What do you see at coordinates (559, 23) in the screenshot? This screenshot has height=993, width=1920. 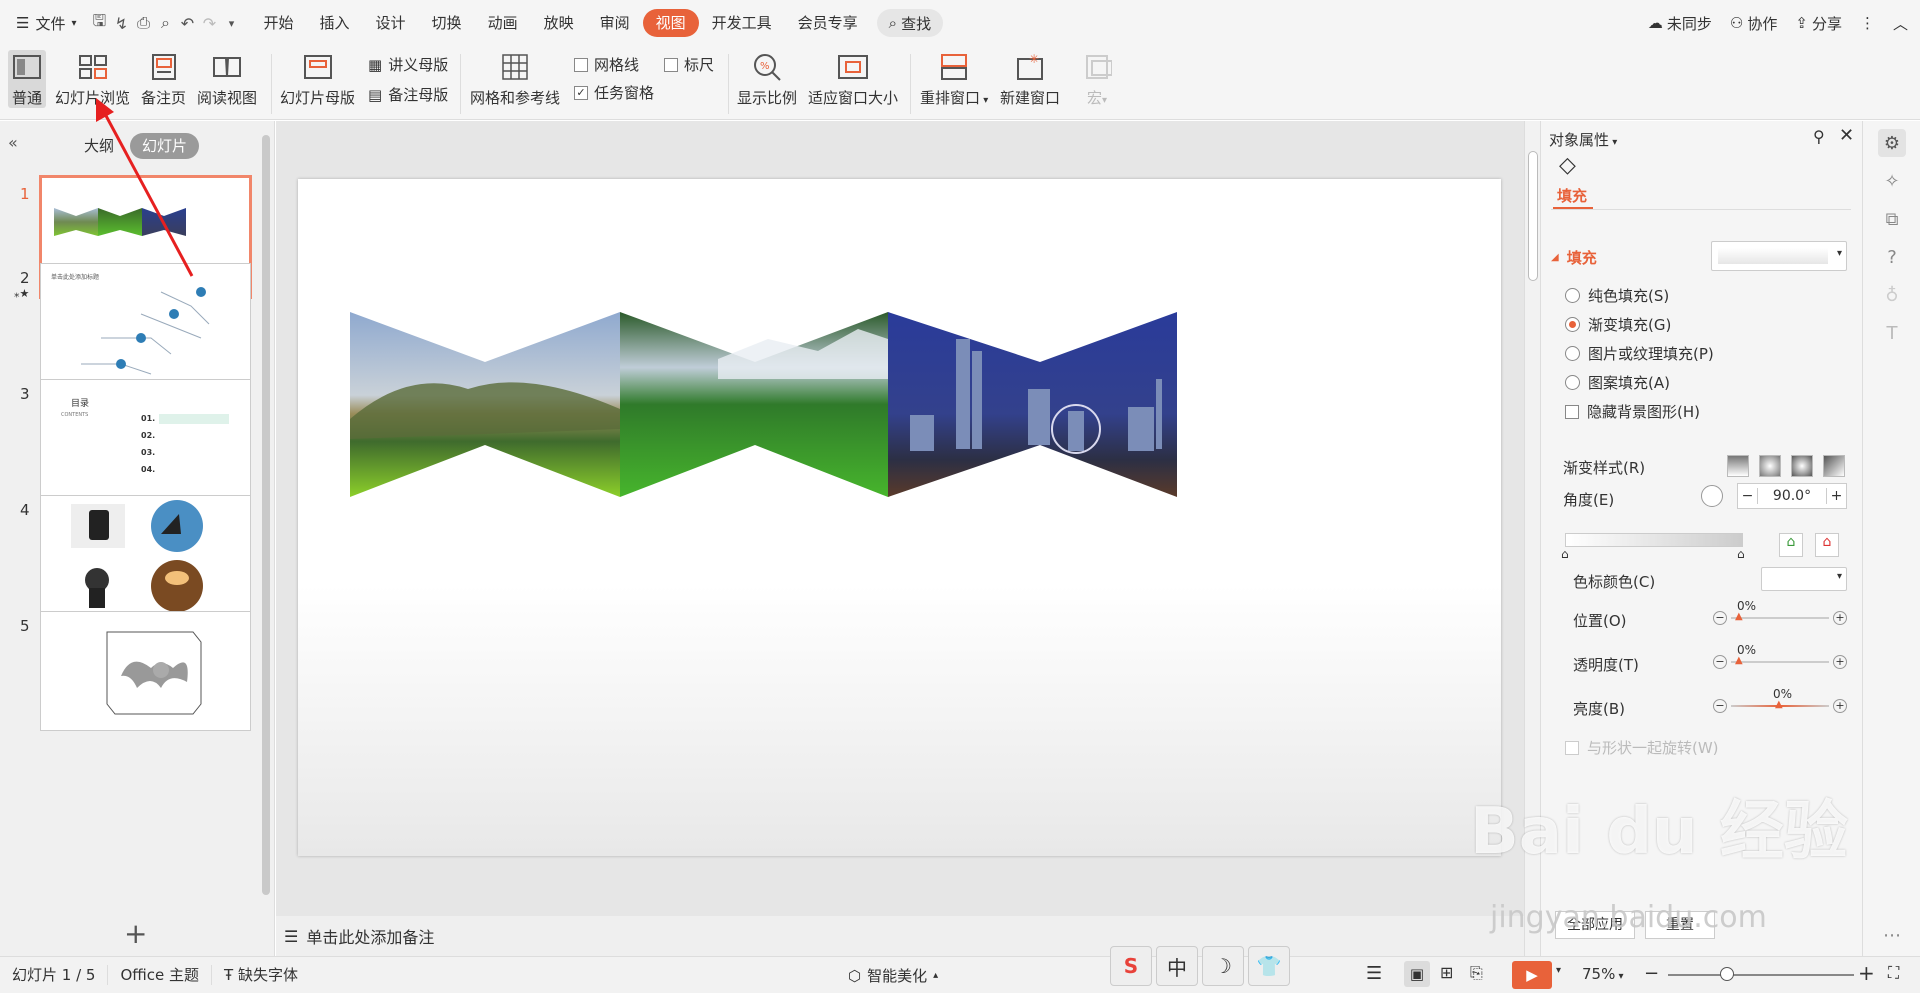 I see `tab-slideshow: 放映` at bounding box center [559, 23].